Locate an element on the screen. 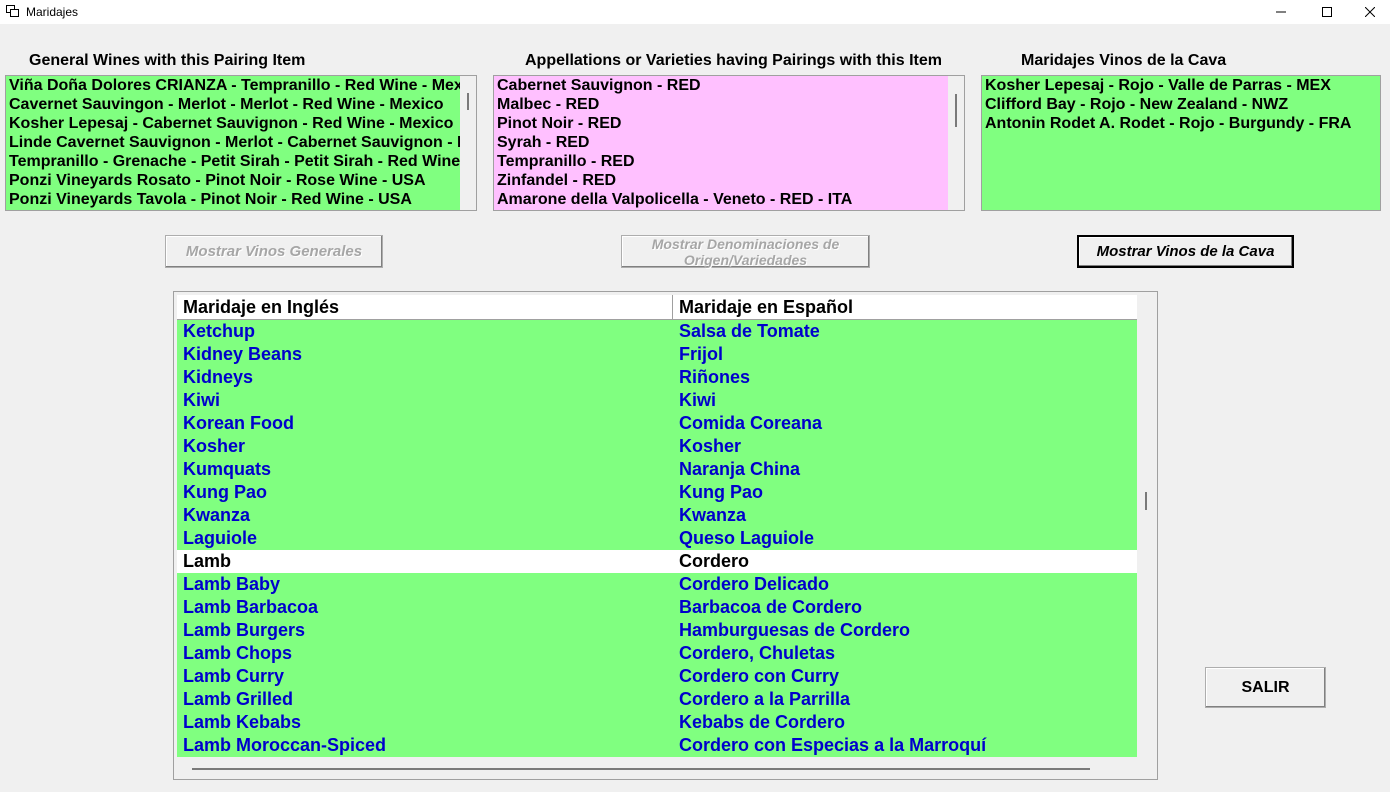 The image size is (1390, 792). cell-spanish: Cordero is located at coordinates (905, 561).